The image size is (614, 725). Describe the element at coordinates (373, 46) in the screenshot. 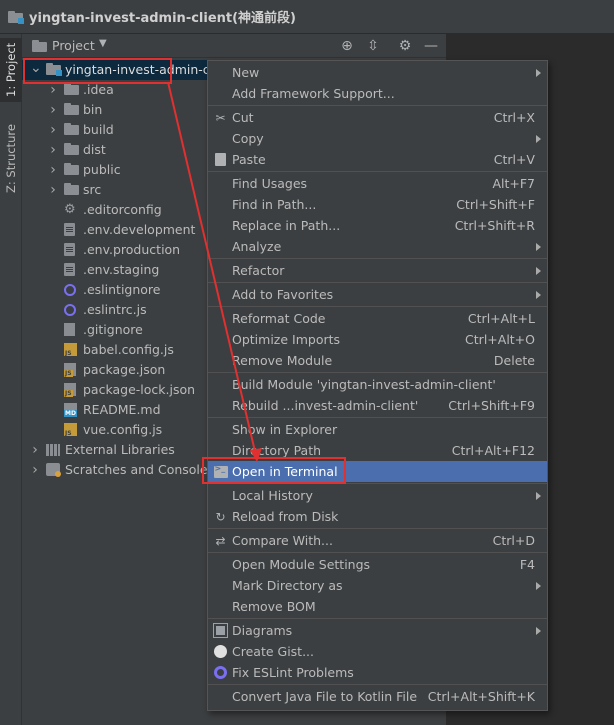

I see `collapse-all-icon: ⇳` at that location.